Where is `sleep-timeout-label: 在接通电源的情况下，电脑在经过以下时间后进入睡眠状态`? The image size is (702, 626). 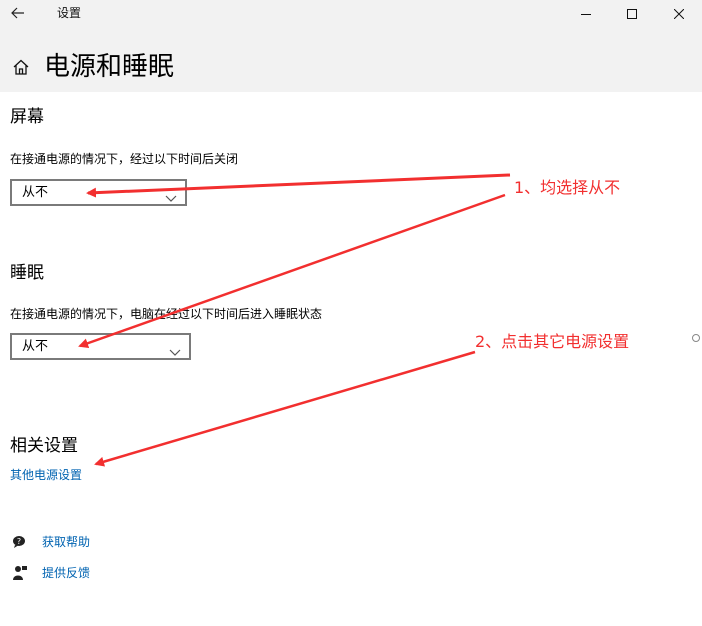 sleep-timeout-label: 在接通电源的情况下，电脑在经过以下时间后进入睡眠状态 is located at coordinates (166, 314).